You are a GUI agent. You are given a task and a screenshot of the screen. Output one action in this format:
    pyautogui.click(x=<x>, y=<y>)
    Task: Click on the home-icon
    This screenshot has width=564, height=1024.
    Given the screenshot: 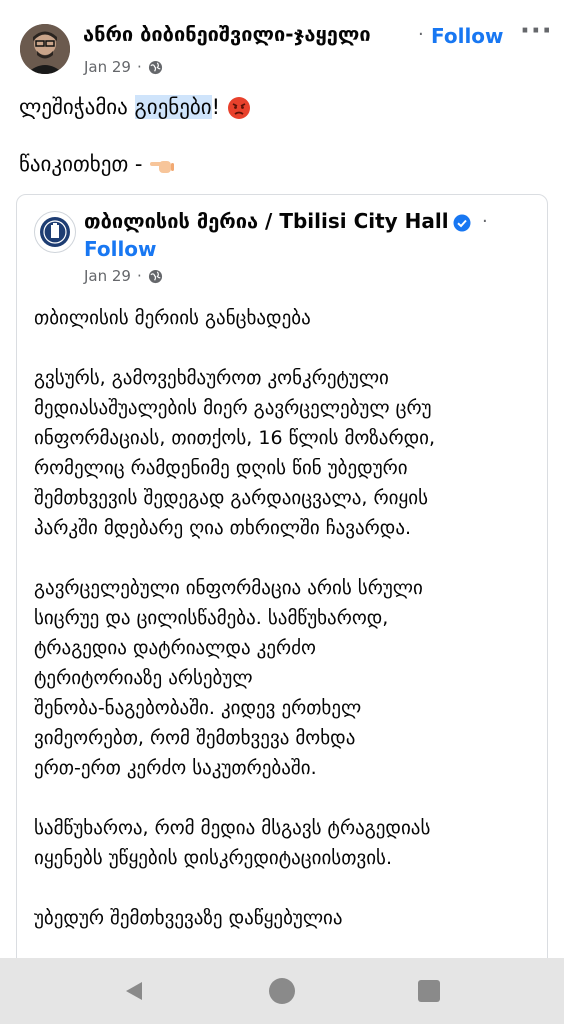 What is the action you would take?
    pyautogui.click(x=282, y=991)
    